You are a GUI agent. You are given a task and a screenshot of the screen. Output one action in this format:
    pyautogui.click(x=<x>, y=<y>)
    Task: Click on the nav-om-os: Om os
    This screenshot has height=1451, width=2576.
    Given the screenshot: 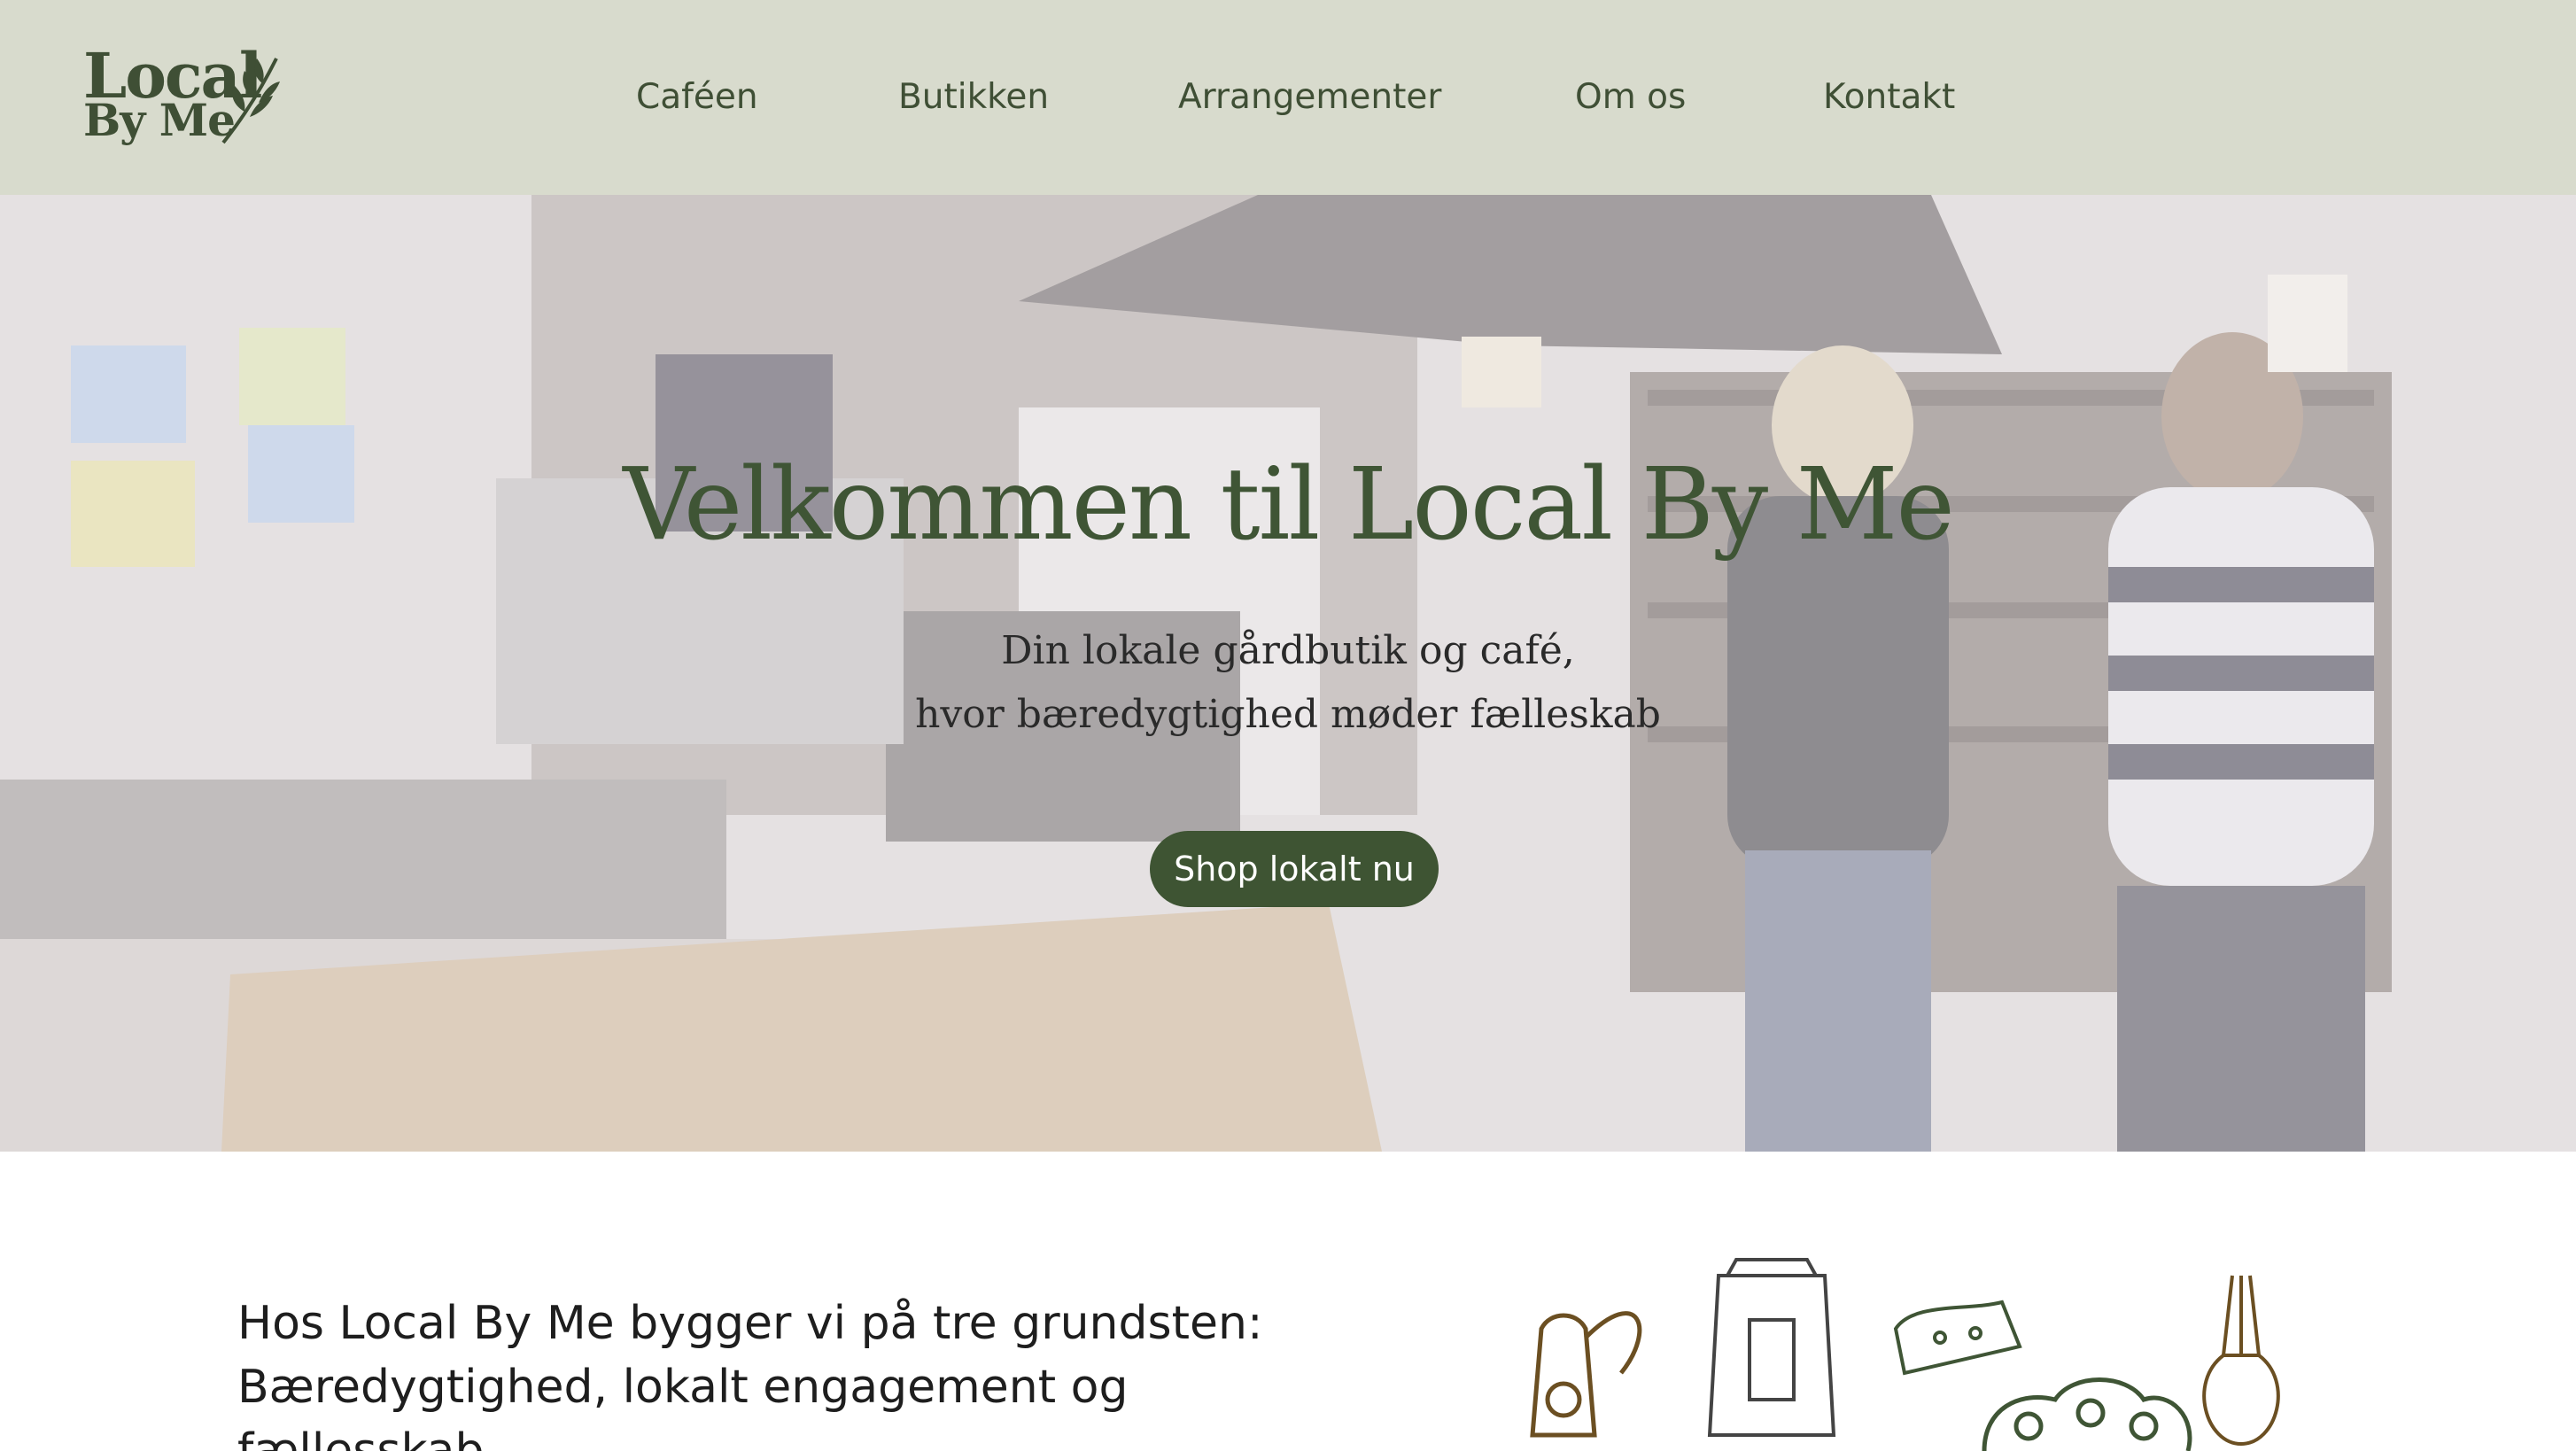 What is the action you would take?
    pyautogui.click(x=1630, y=97)
    